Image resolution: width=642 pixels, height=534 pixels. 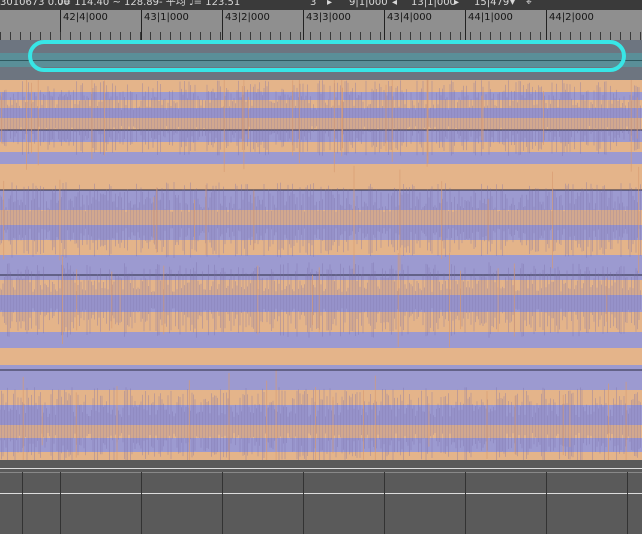 What do you see at coordinates (149, 4) in the screenshot?
I see `tempo-readout: ♩= 114.40 ~ 128.89- 平均 ♩= 123.51` at bounding box center [149, 4].